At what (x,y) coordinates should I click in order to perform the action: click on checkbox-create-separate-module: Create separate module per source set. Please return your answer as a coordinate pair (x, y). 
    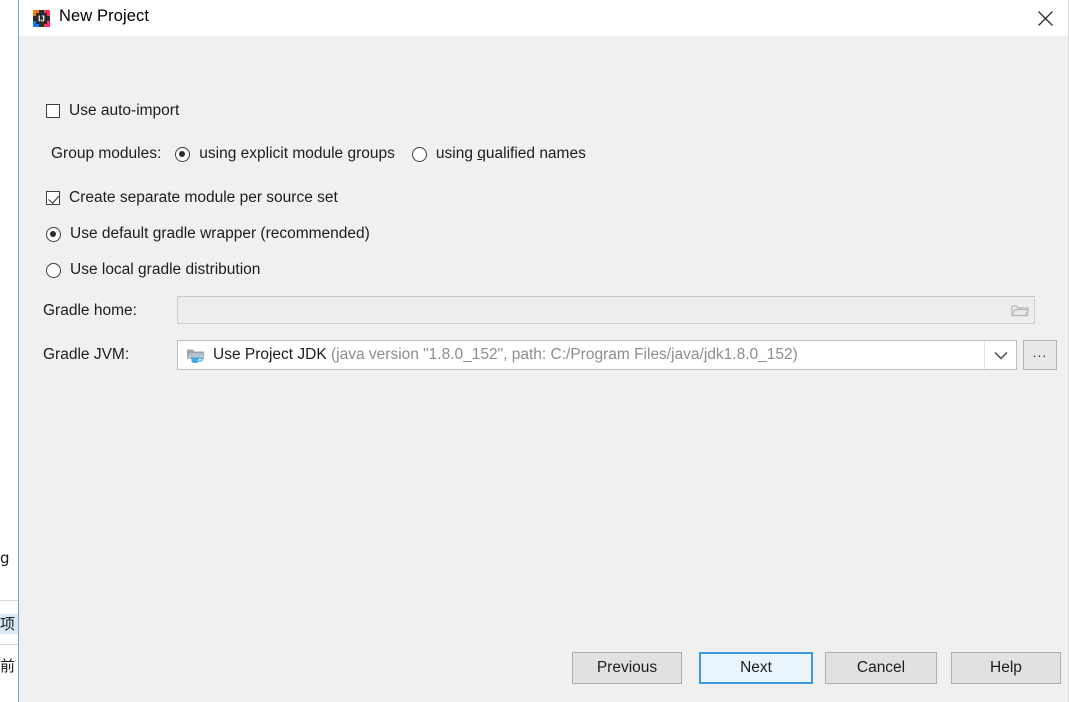
    Looking at the image, I should click on (192, 198).